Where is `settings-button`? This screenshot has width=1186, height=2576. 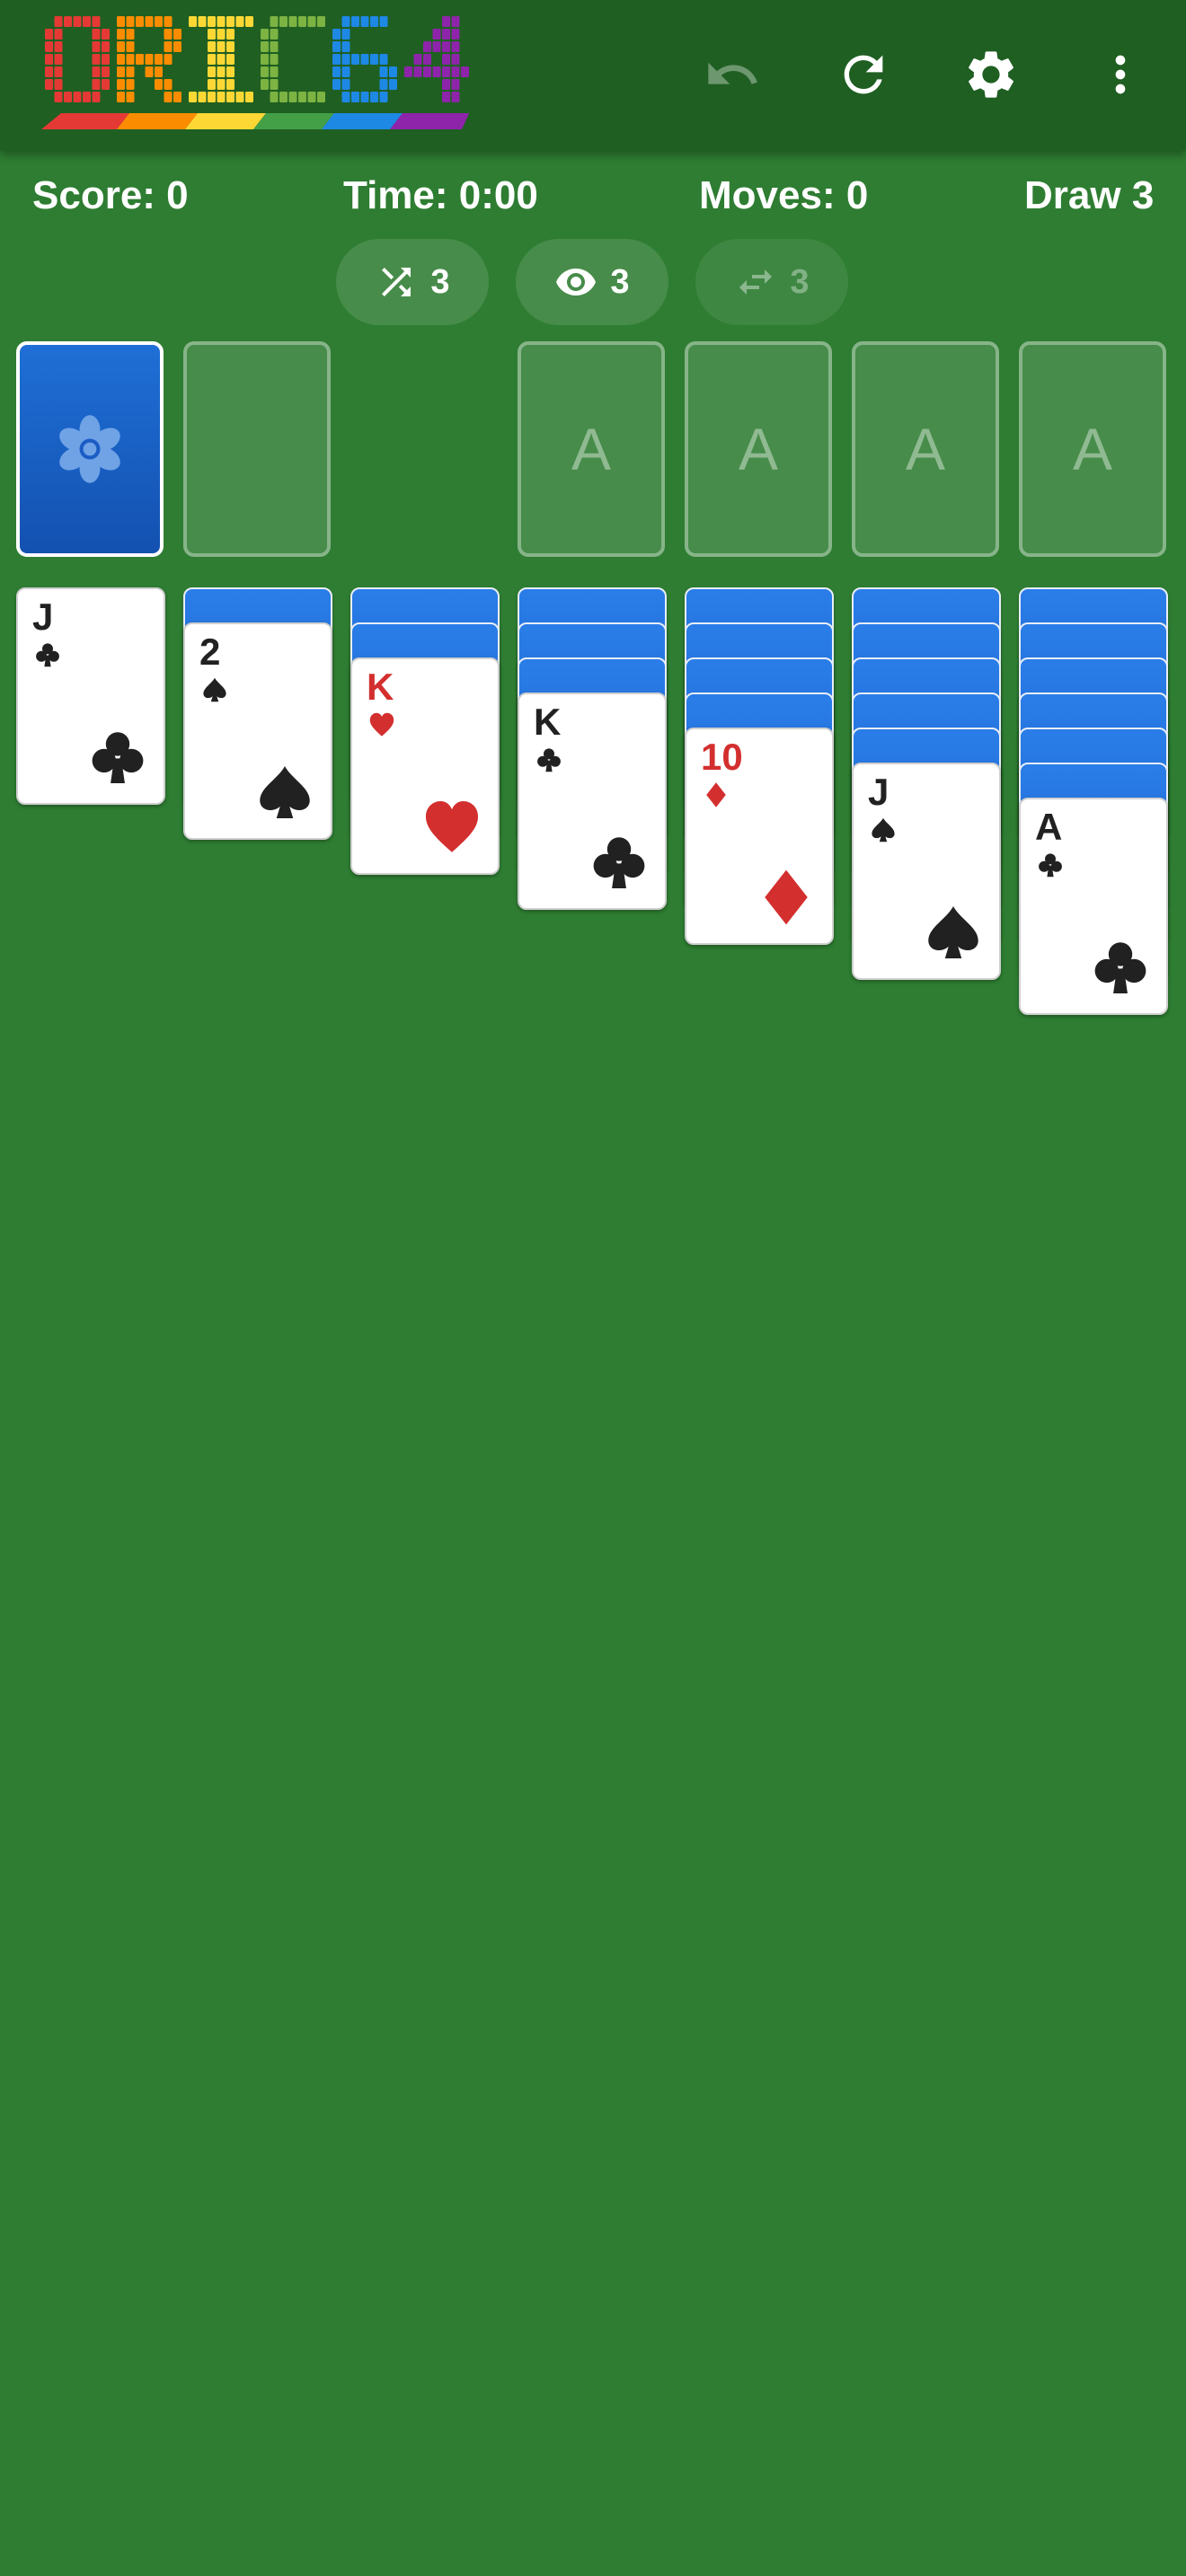
settings-button is located at coordinates (991, 74).